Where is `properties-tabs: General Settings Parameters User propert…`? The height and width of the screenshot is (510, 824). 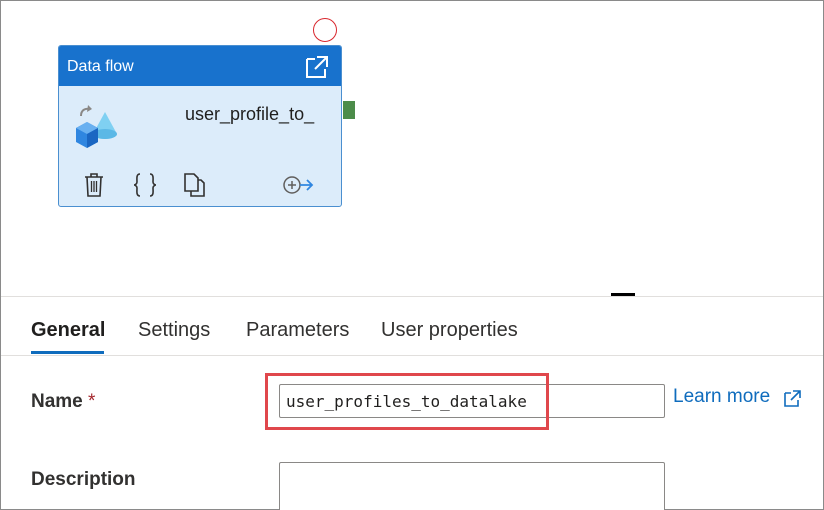
properties-tabs: General Settings Parameters User propert… is located at coordinates (412, 333).